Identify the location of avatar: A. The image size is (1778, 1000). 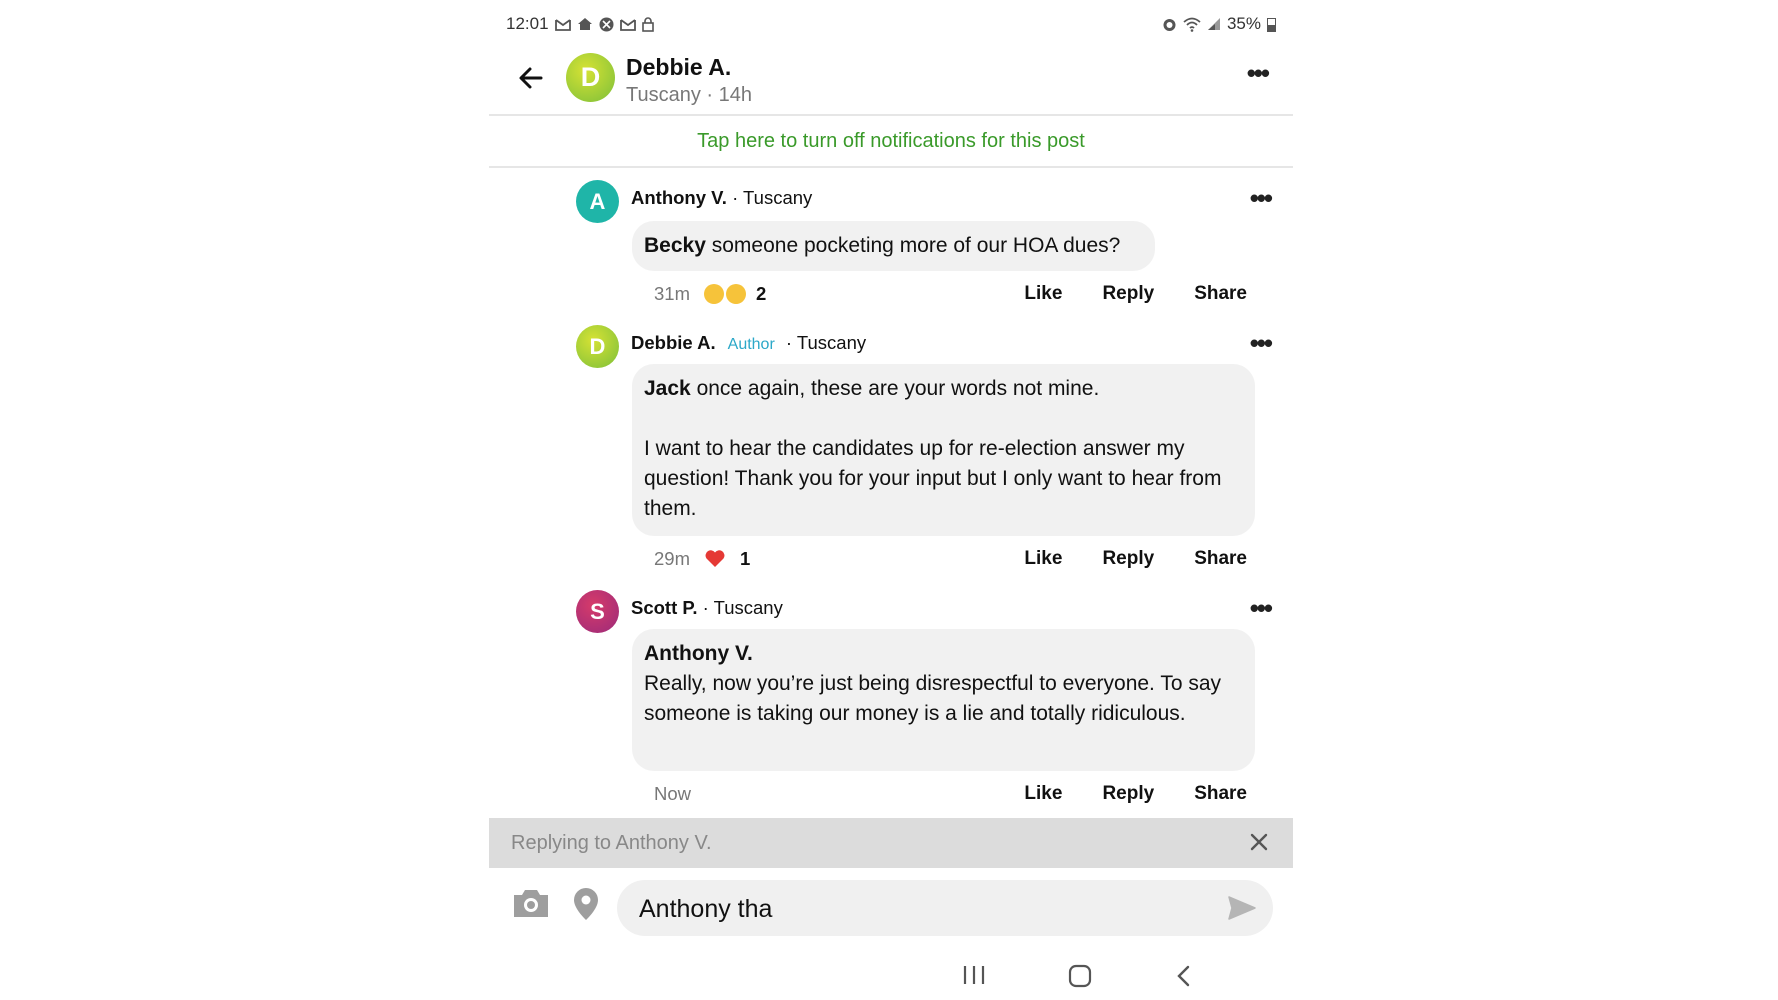
(597, 201).